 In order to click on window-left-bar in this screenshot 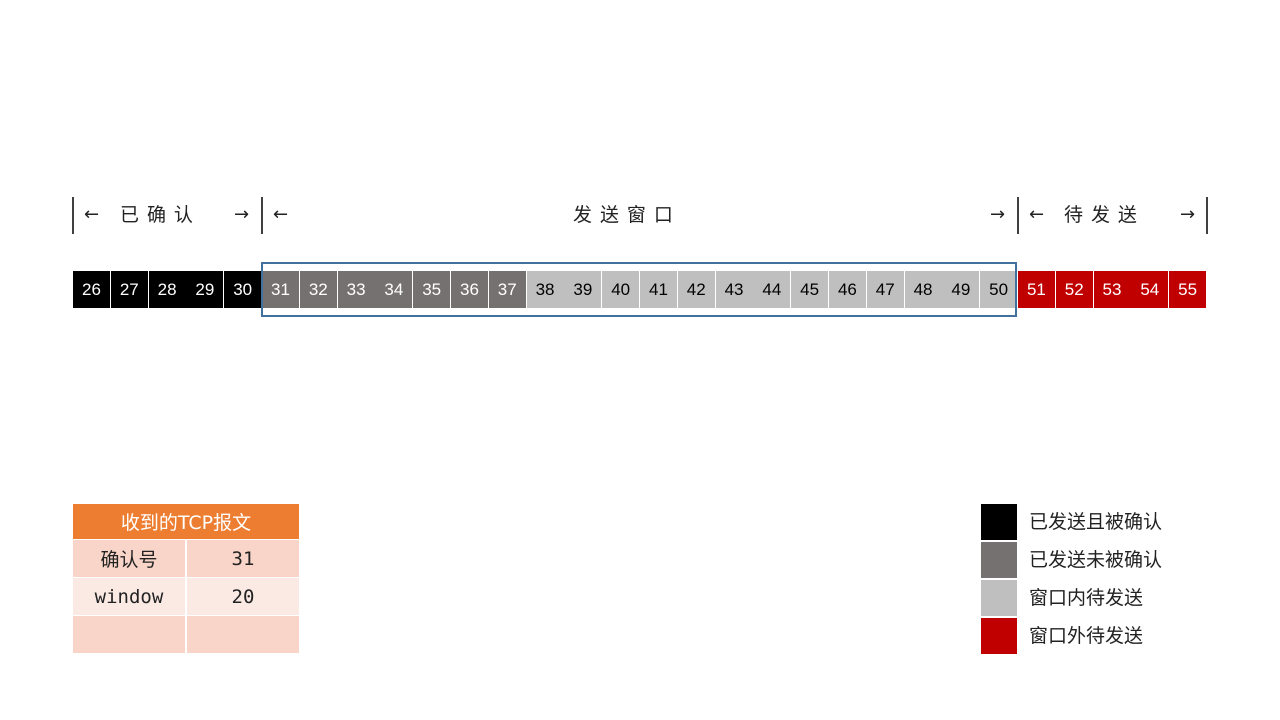, I will do `click(262, 215)`.